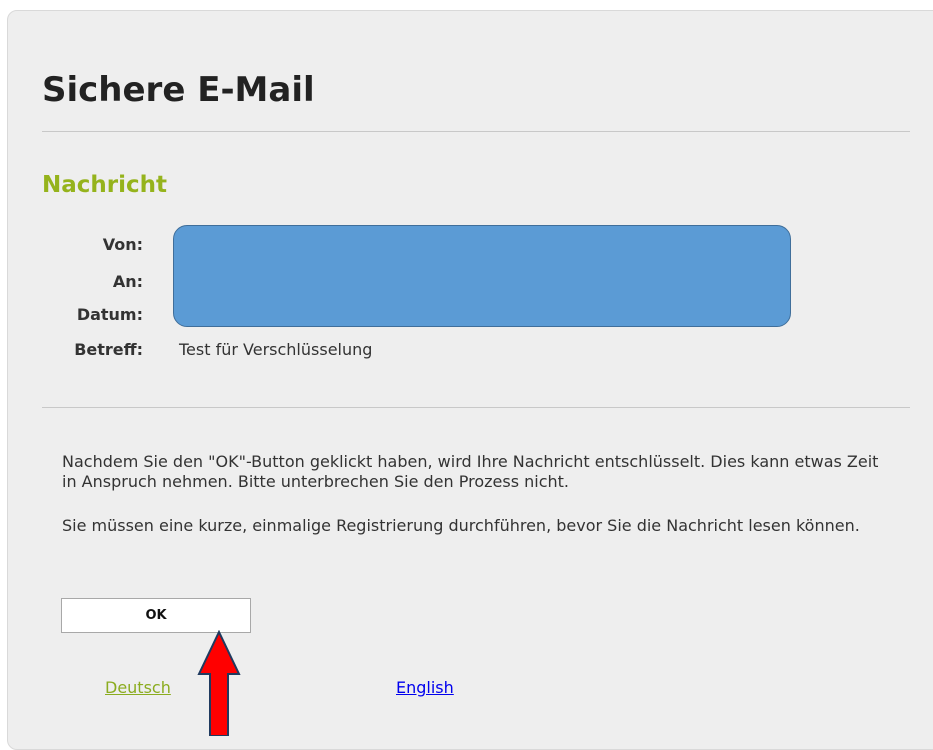 The width and height of the screenshot is (933, 750). I want to click on title-divider, so click(476, 131).